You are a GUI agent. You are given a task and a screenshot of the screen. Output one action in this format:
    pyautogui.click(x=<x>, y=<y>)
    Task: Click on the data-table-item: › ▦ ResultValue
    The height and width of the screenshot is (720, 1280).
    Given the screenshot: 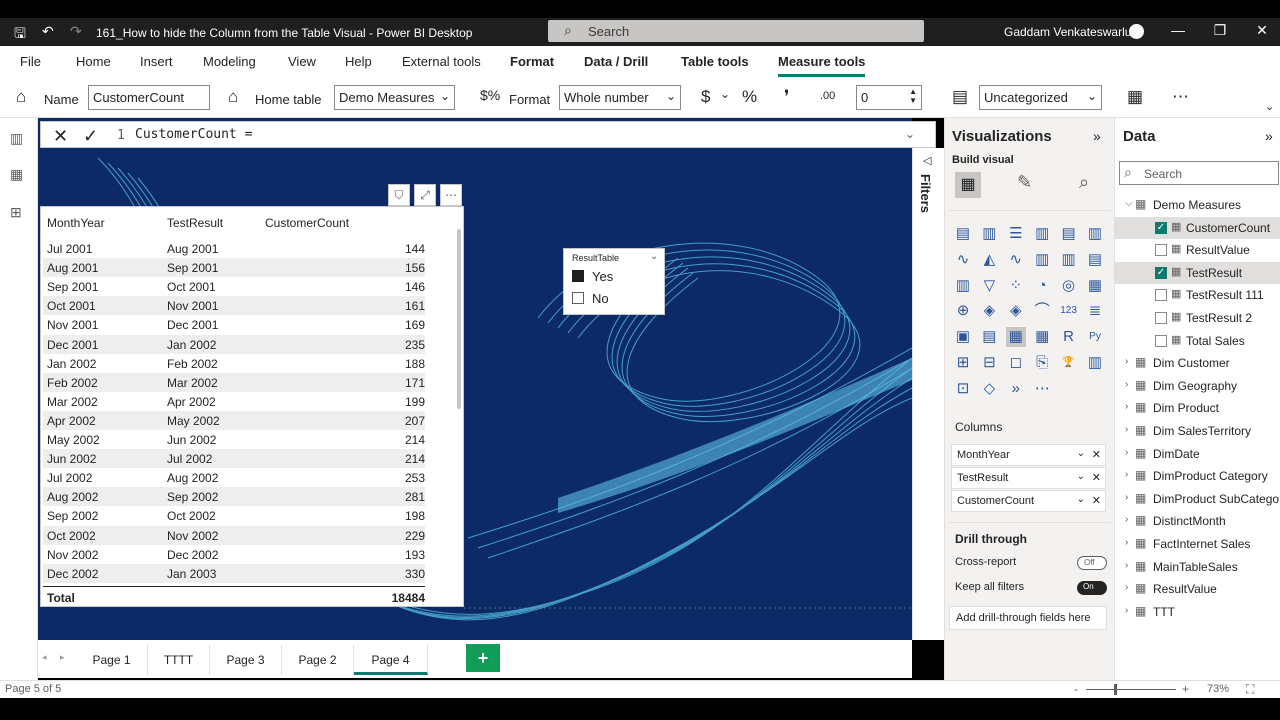 What is the action you would take?
    pyautogui.click(x=1197, y=589)
    